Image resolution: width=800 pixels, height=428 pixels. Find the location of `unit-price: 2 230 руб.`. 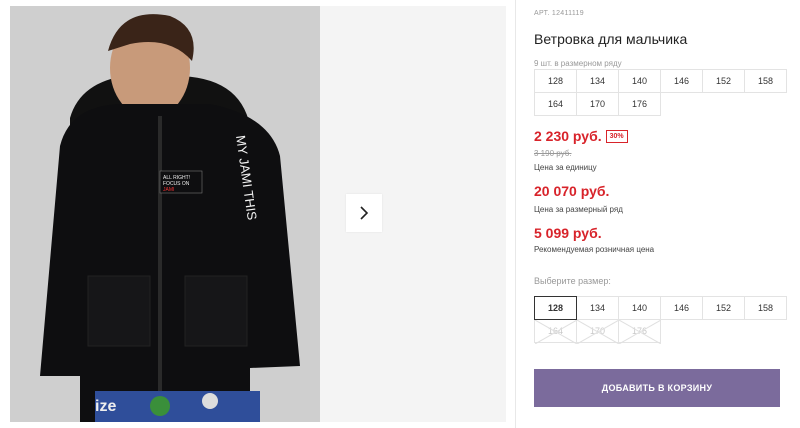

unit-price: 2 230 руб. is located at coordinates (568, 136).